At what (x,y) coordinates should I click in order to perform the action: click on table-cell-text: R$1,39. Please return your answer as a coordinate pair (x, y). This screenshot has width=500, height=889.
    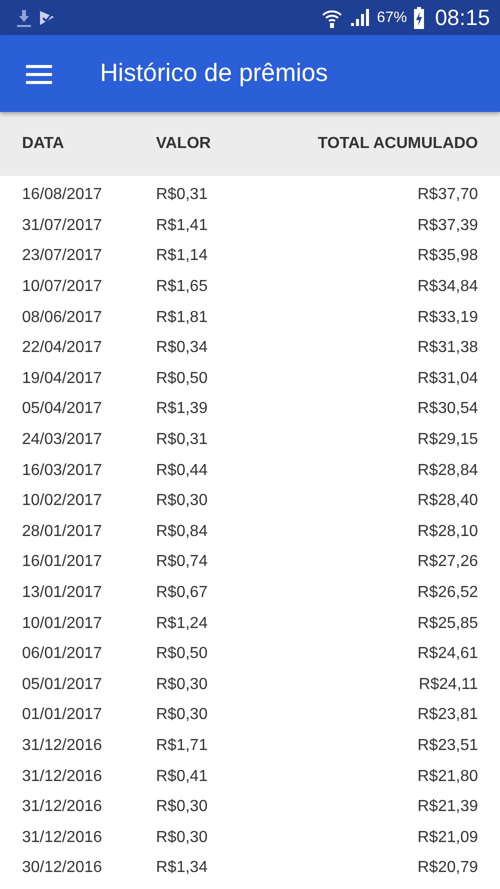
    Looking at the image, I should click on (182, 409).